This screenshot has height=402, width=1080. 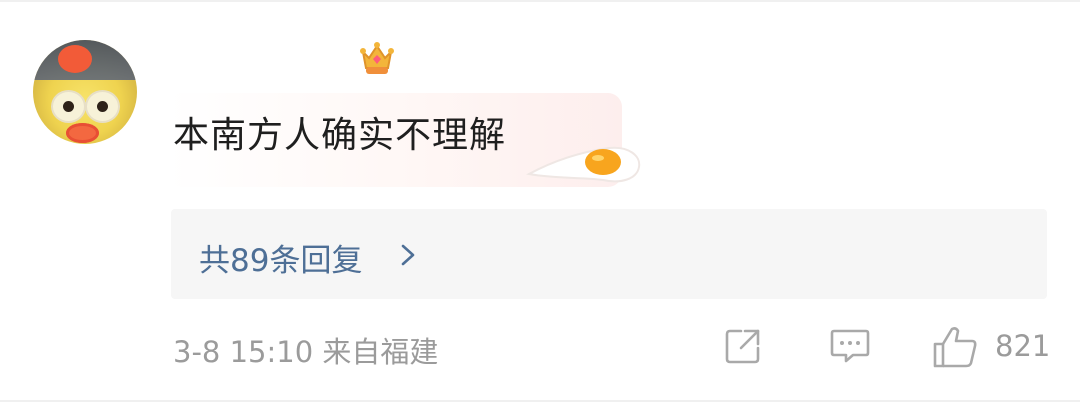 What do you see at coordinates (955, 347) in the screenshot?
I see `thumb-up-icon` at bounding box center [955, 347].